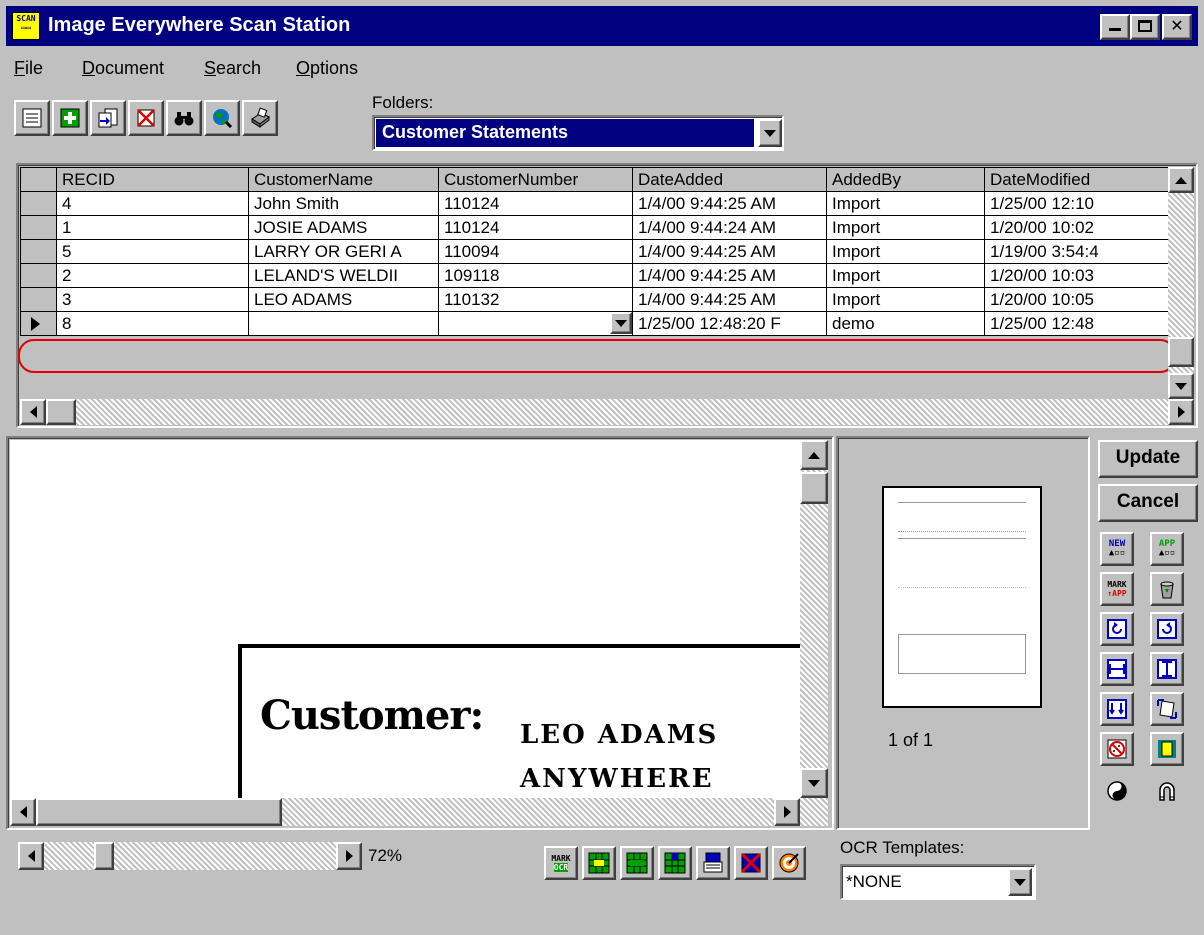 The width and height of the screenshot is (1204, 935). What do you see at coordinates (343, 323) in the screenshot?
I see `table-cell` at bounding box center [343, 323].